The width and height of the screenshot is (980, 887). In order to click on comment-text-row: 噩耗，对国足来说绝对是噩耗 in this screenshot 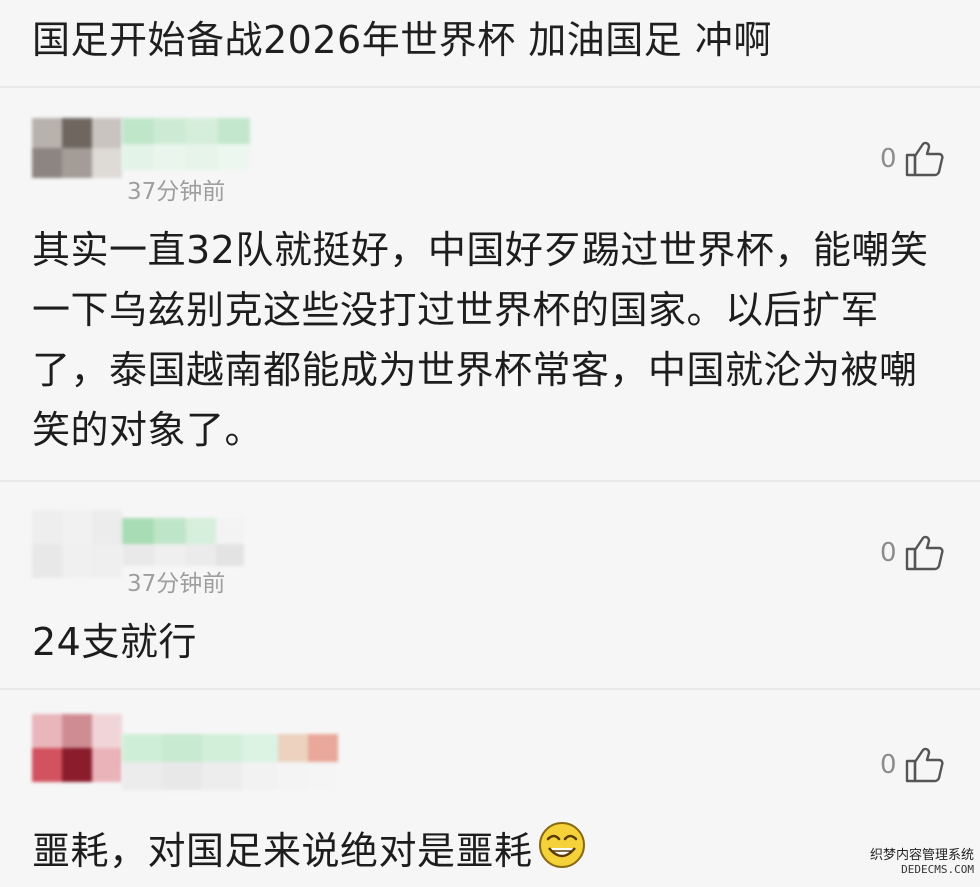, I will do `click(482, 853)`.